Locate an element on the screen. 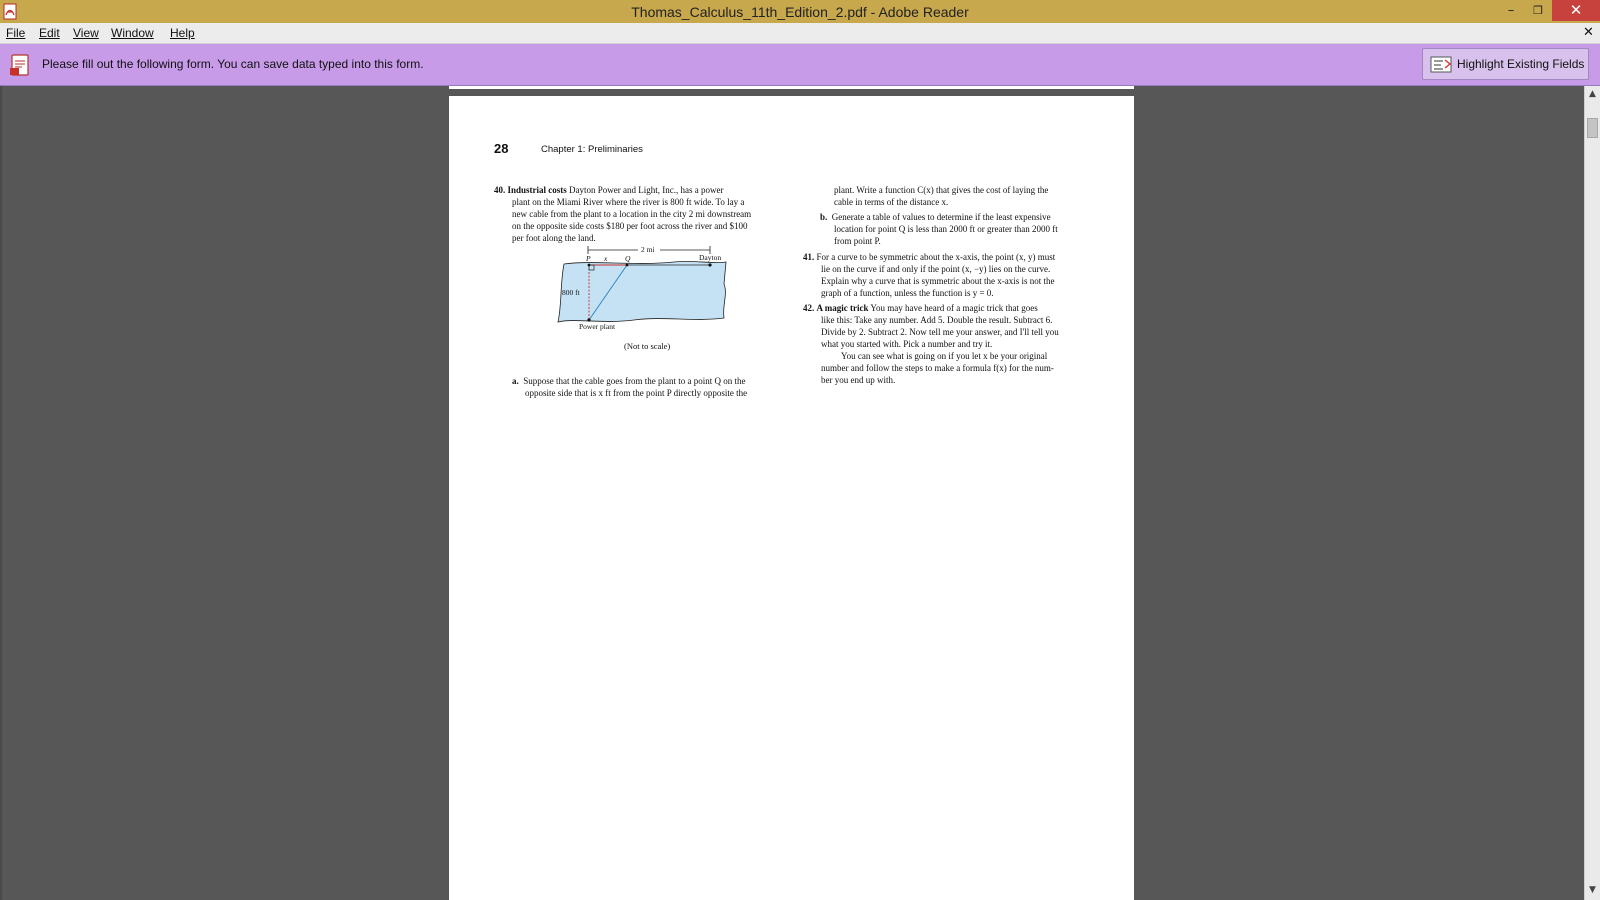 Image resolution: width=1600 pixels, height=900 pixels. menu-view: View is located at coordinates (86, 33).